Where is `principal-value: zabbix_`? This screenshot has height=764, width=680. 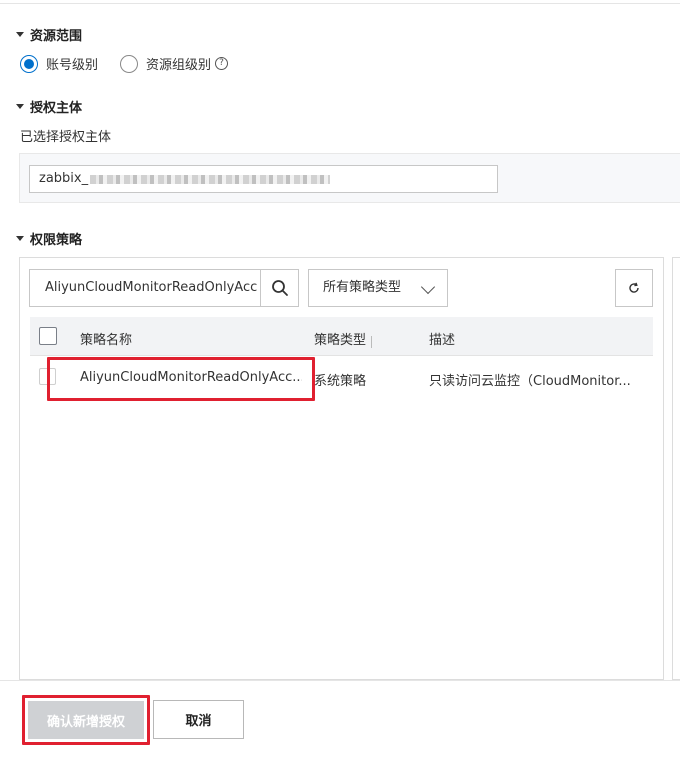
principal-value: zabbix_ is located at coordinates (64, 178).